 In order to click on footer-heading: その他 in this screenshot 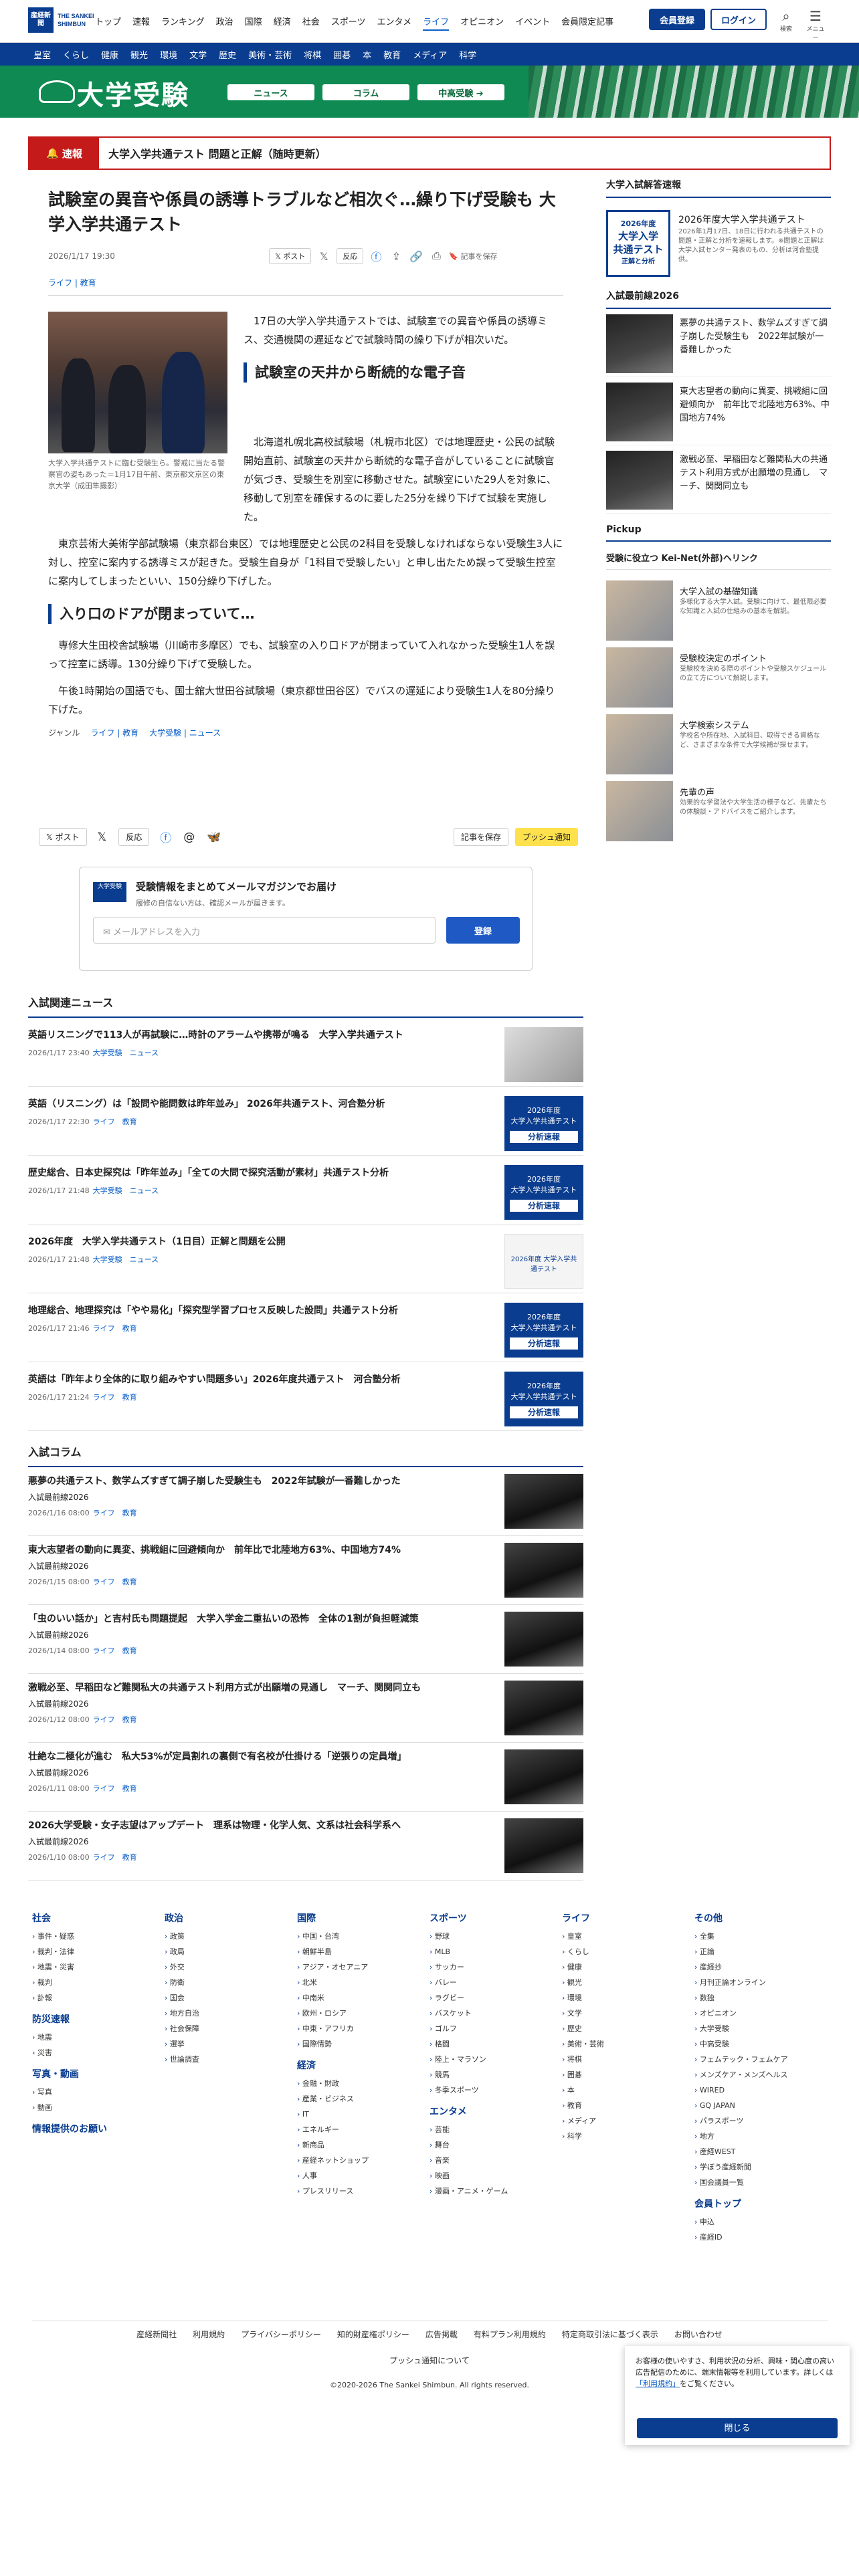, I will do `click(760, 1918)`.